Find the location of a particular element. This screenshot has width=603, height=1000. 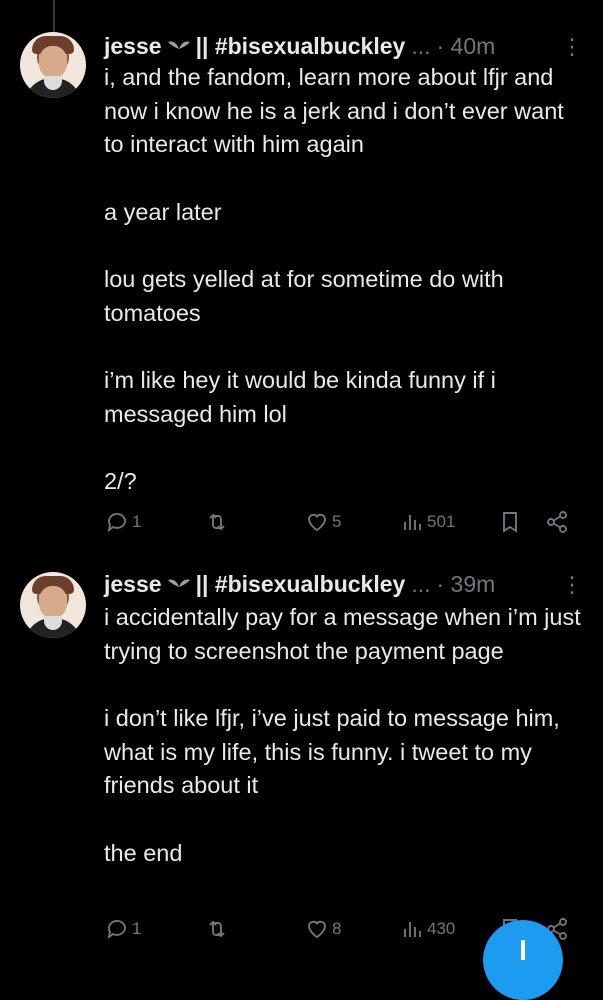

like-button: 8 is located at coordinates (323, 929).